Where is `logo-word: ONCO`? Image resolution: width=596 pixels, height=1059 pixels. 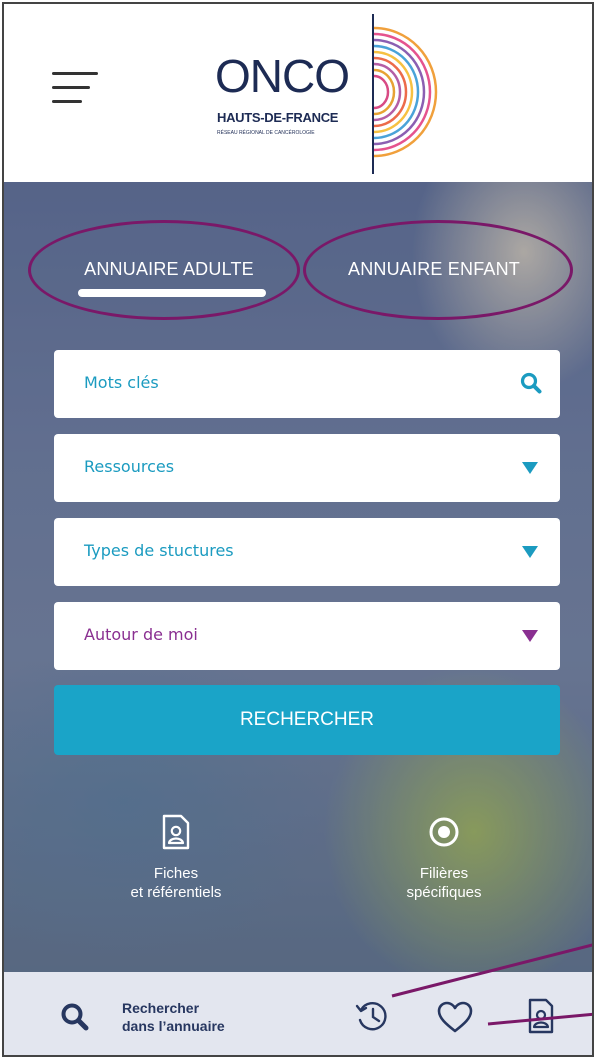 logo-word: ONCO is located at coordinates (282, 76).